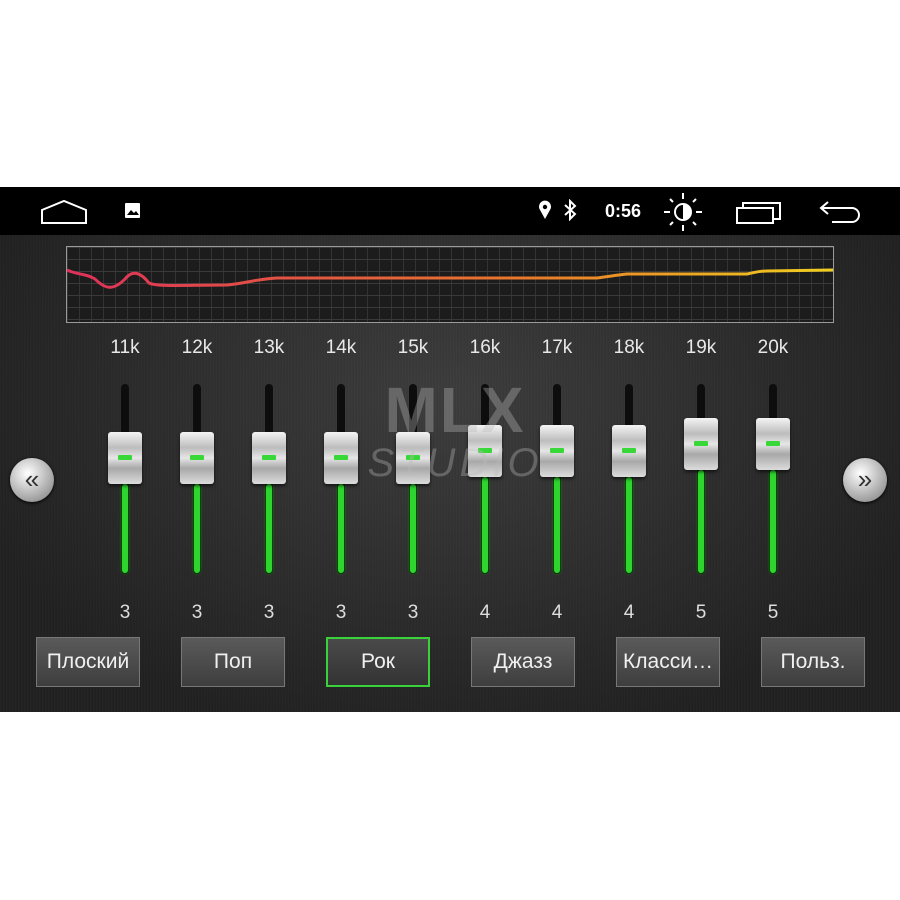  Describe the element at coordinates (523, 662) in the screenshot. I see `preset-button: Джазз` at that location.